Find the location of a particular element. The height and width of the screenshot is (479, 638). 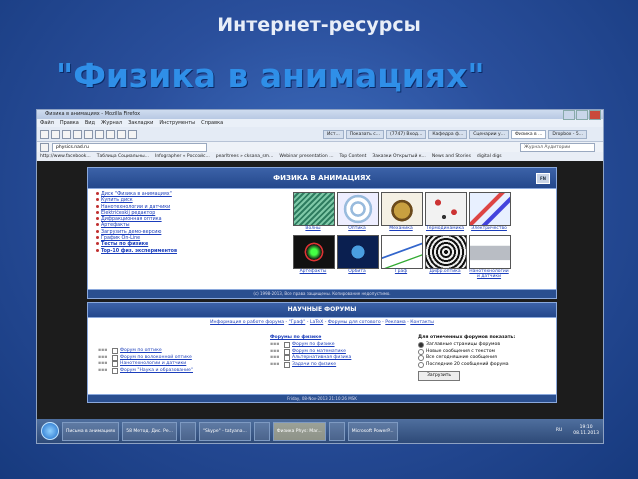

tile-thermodynamics: Термодинамика is located at coordinates (446, 212).